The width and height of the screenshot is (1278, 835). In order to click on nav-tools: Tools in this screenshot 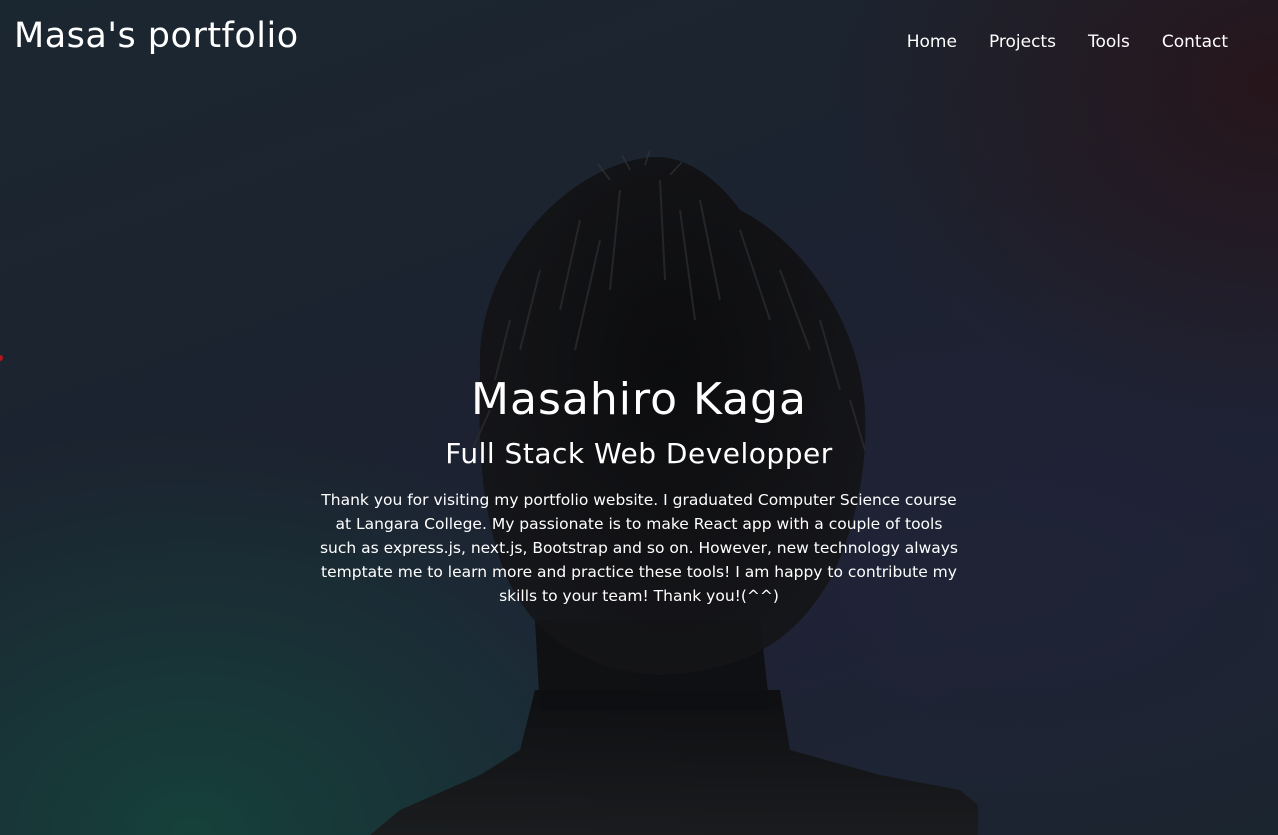, I will do `click(1109, 42)`.